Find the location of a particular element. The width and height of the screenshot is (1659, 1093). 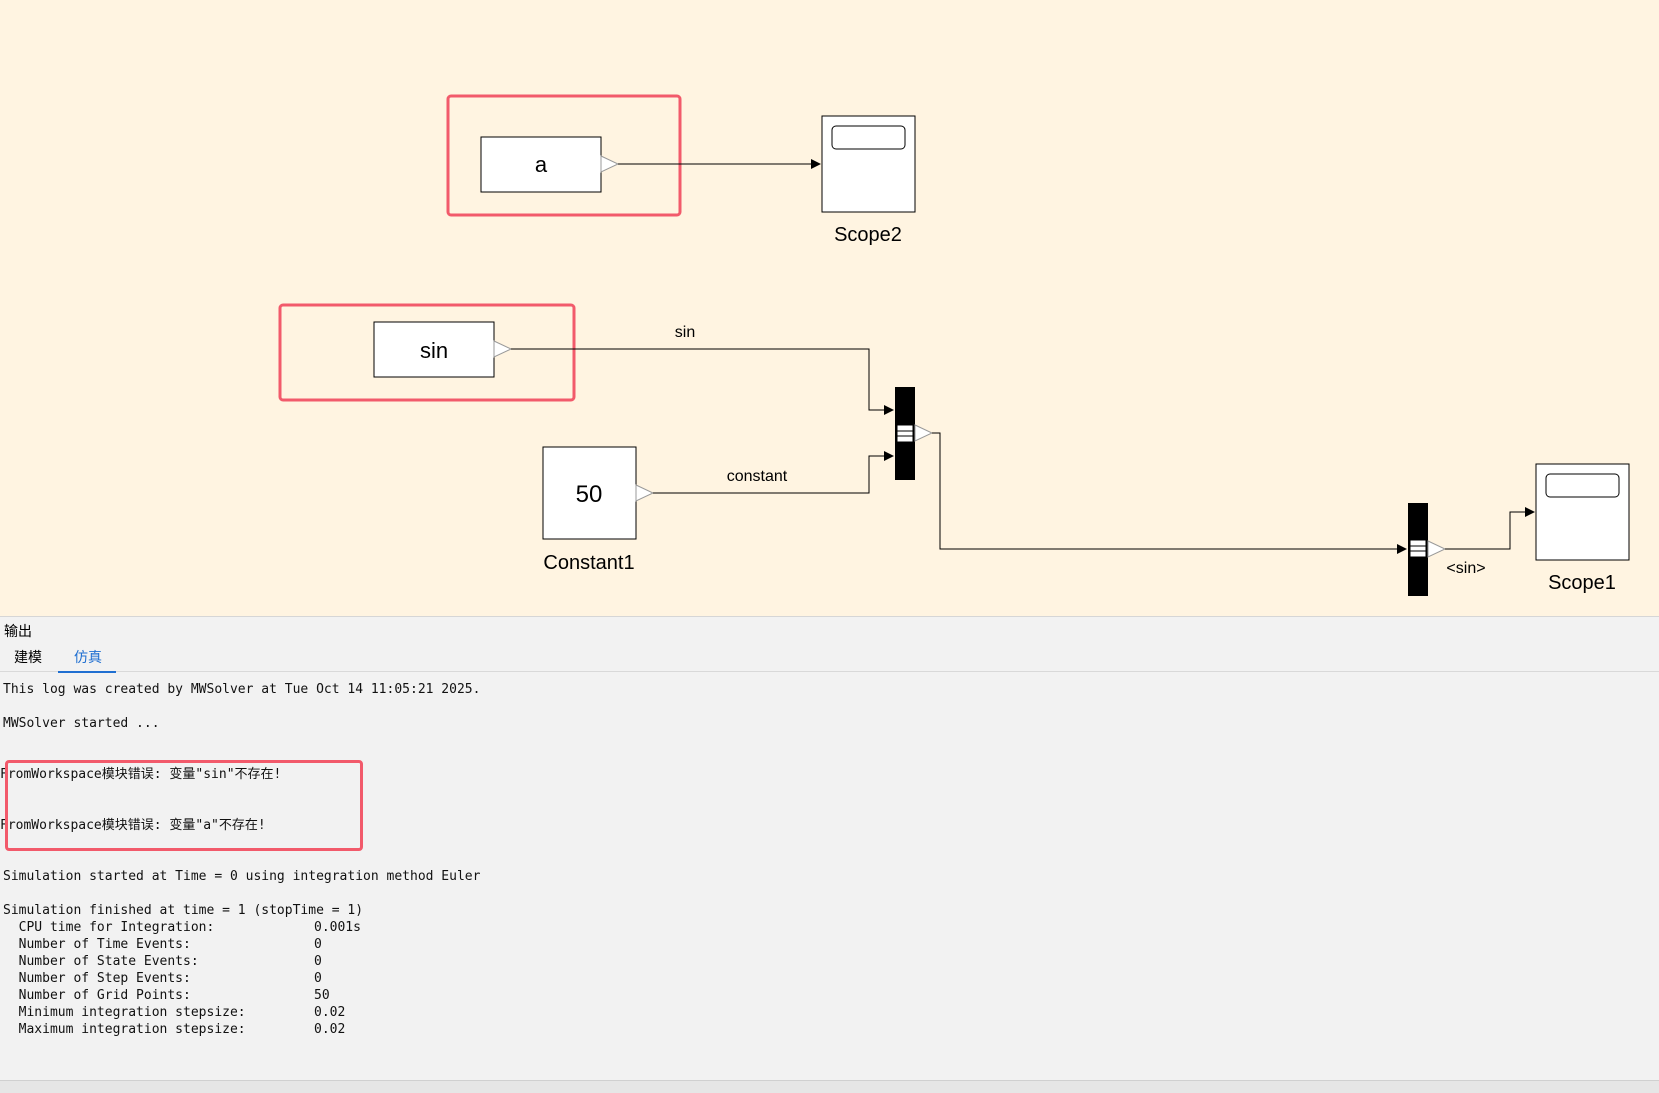

stat-label: Number of Time Events: is located at coordinates (97, 944).